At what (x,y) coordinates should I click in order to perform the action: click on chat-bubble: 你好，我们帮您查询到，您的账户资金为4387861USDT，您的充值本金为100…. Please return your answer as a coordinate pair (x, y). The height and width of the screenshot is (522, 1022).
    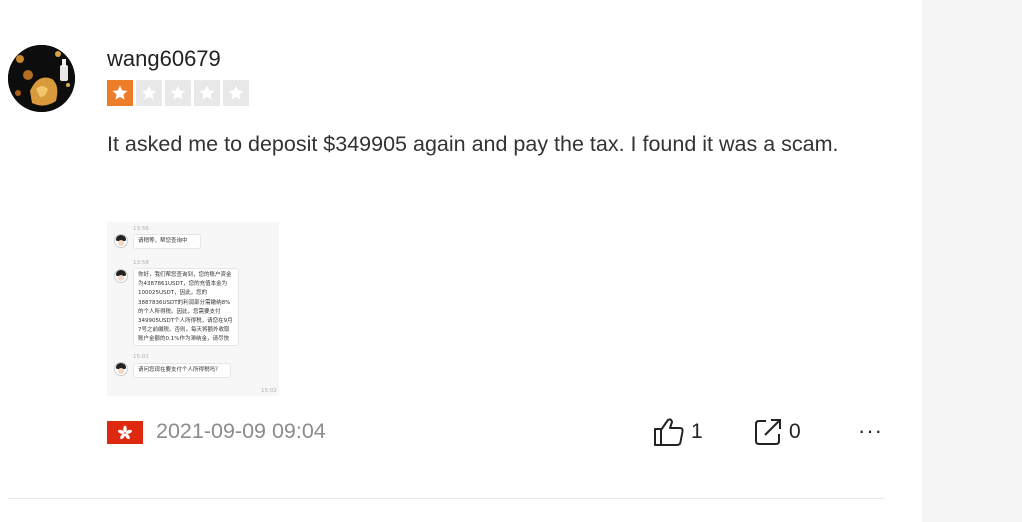
    Looking at the image, I should click on (186, 307).